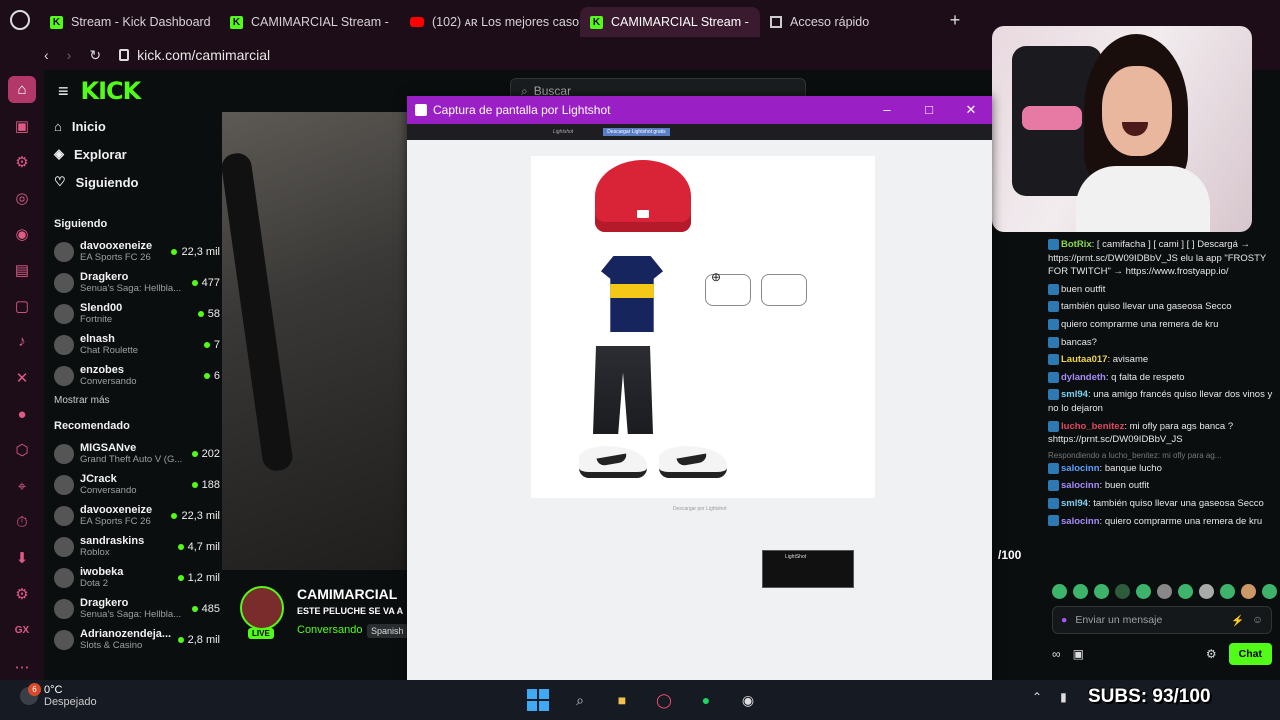 This screenshot has width=1280, height=720. I want to click on shield-icon: ⬡, so click(22, 450).